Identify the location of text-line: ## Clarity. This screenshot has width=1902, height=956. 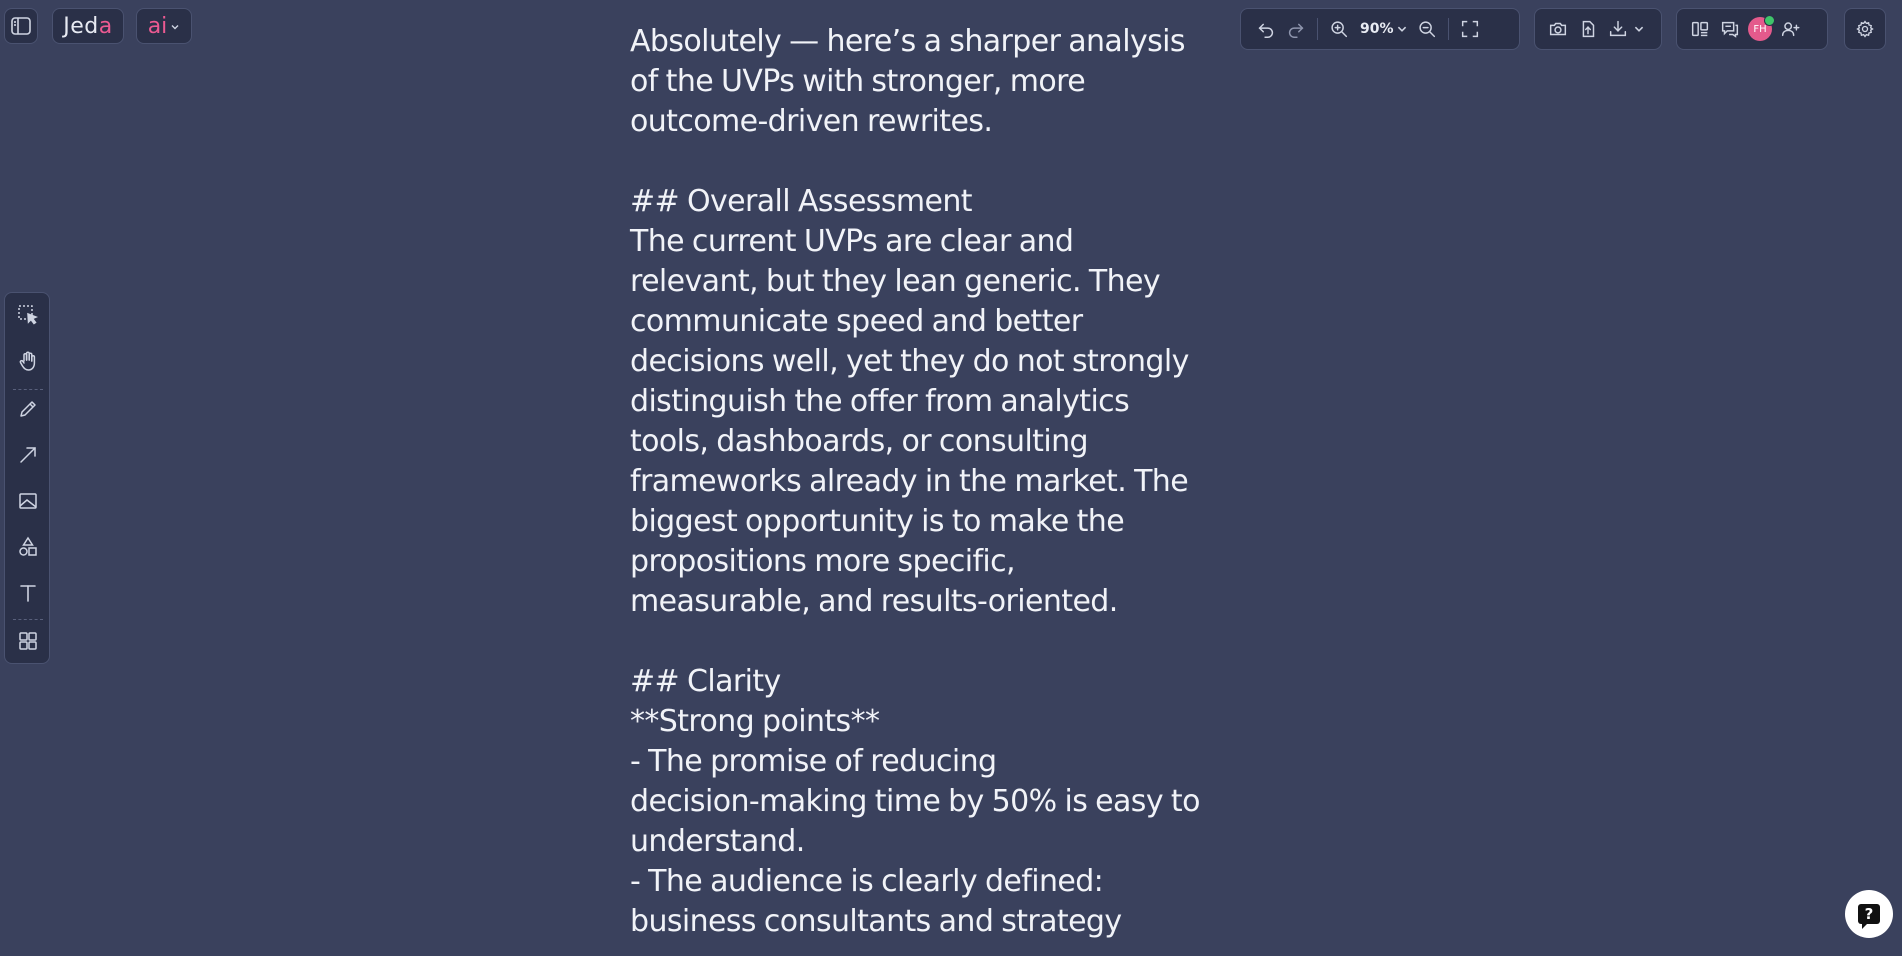
(705, 681).